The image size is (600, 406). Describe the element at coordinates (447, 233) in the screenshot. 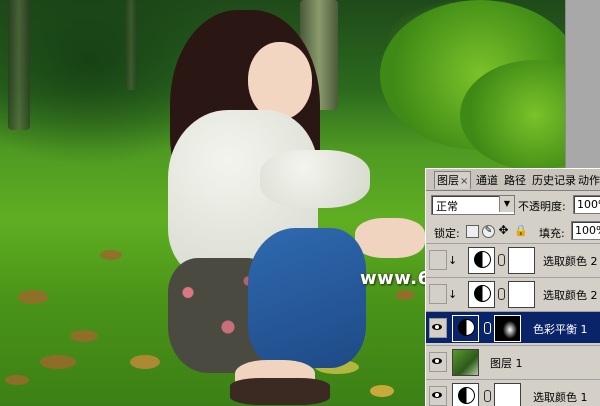

I see `lock-label: 锁定:` at that location.